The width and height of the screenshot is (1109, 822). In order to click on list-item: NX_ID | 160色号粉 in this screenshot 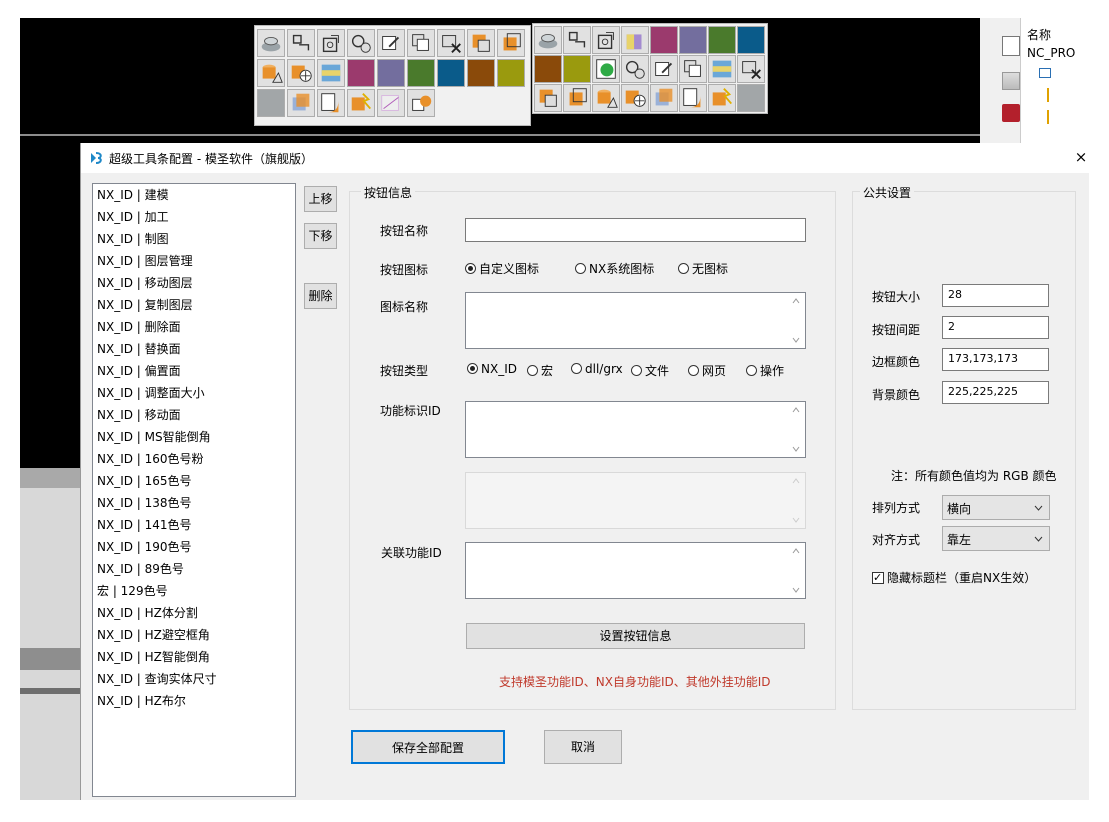, I will do `click(194, 459)`.